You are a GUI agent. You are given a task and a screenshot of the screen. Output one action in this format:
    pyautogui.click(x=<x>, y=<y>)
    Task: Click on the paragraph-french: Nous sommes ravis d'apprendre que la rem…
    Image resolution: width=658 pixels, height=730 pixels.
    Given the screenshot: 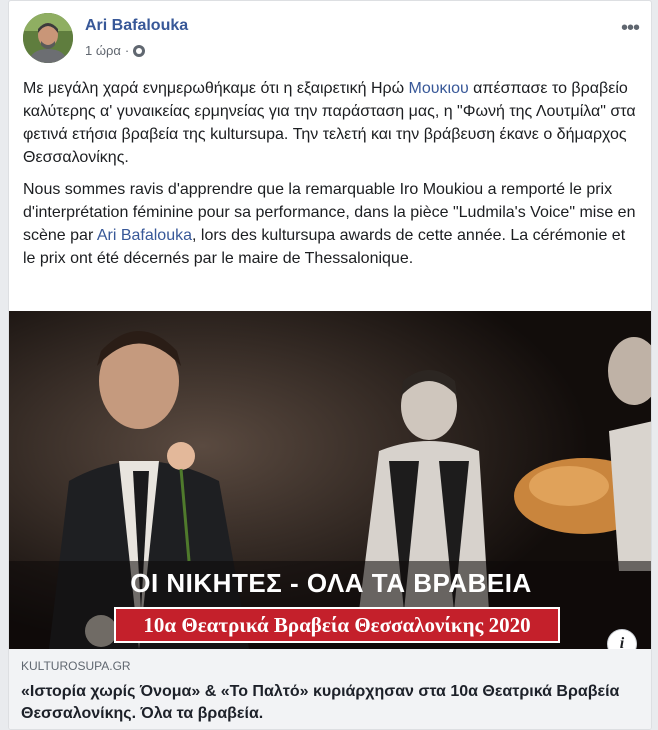 What is the action you would take?
    pyautogui.click(x=331, y=224)
    